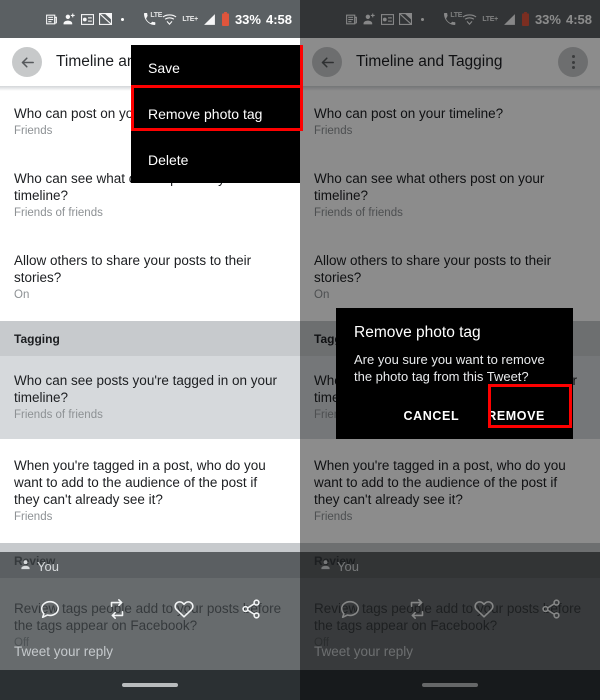  Describe the element at coordinates (247, 19) in the screenshot. I see `battery-percent: 33%` at that location.